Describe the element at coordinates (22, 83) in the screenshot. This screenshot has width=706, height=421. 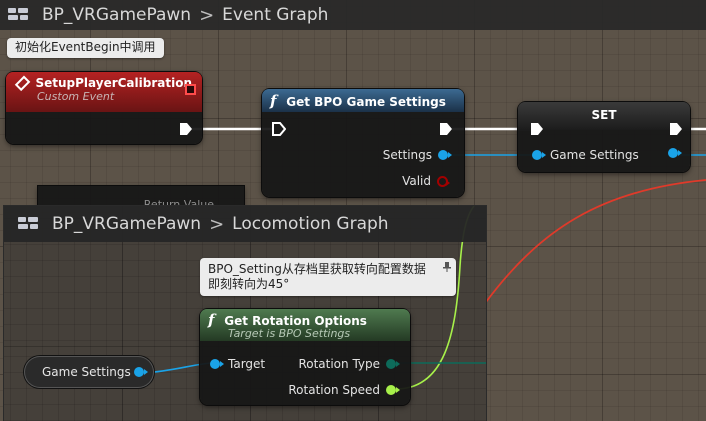
I see `event-diamond-icon` at that location.